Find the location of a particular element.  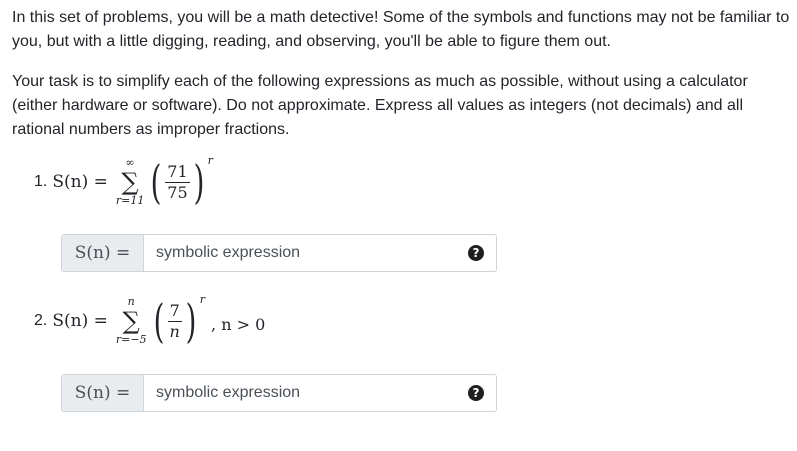

sum-lower-limit: r=11 is located at coordinates (130, 200).